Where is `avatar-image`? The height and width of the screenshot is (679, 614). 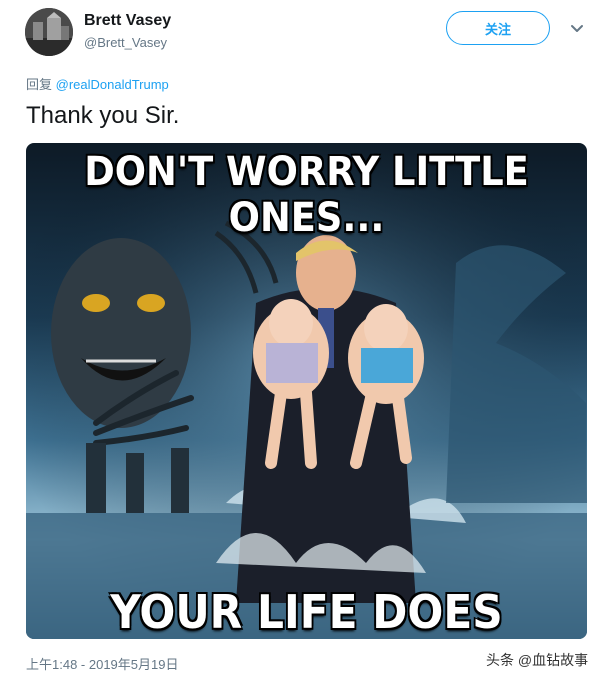
avatar-image is located at coordinates (49, 32).